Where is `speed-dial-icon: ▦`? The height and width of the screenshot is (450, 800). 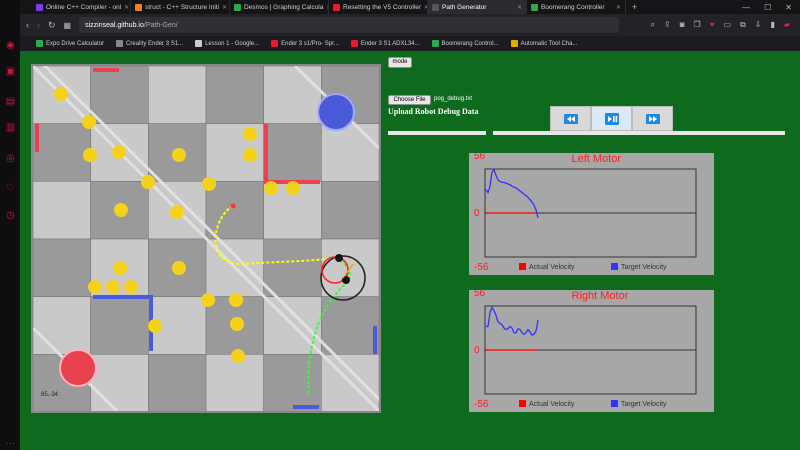
speed-dial-icon: ▦ is located at coordinates (68, 25).